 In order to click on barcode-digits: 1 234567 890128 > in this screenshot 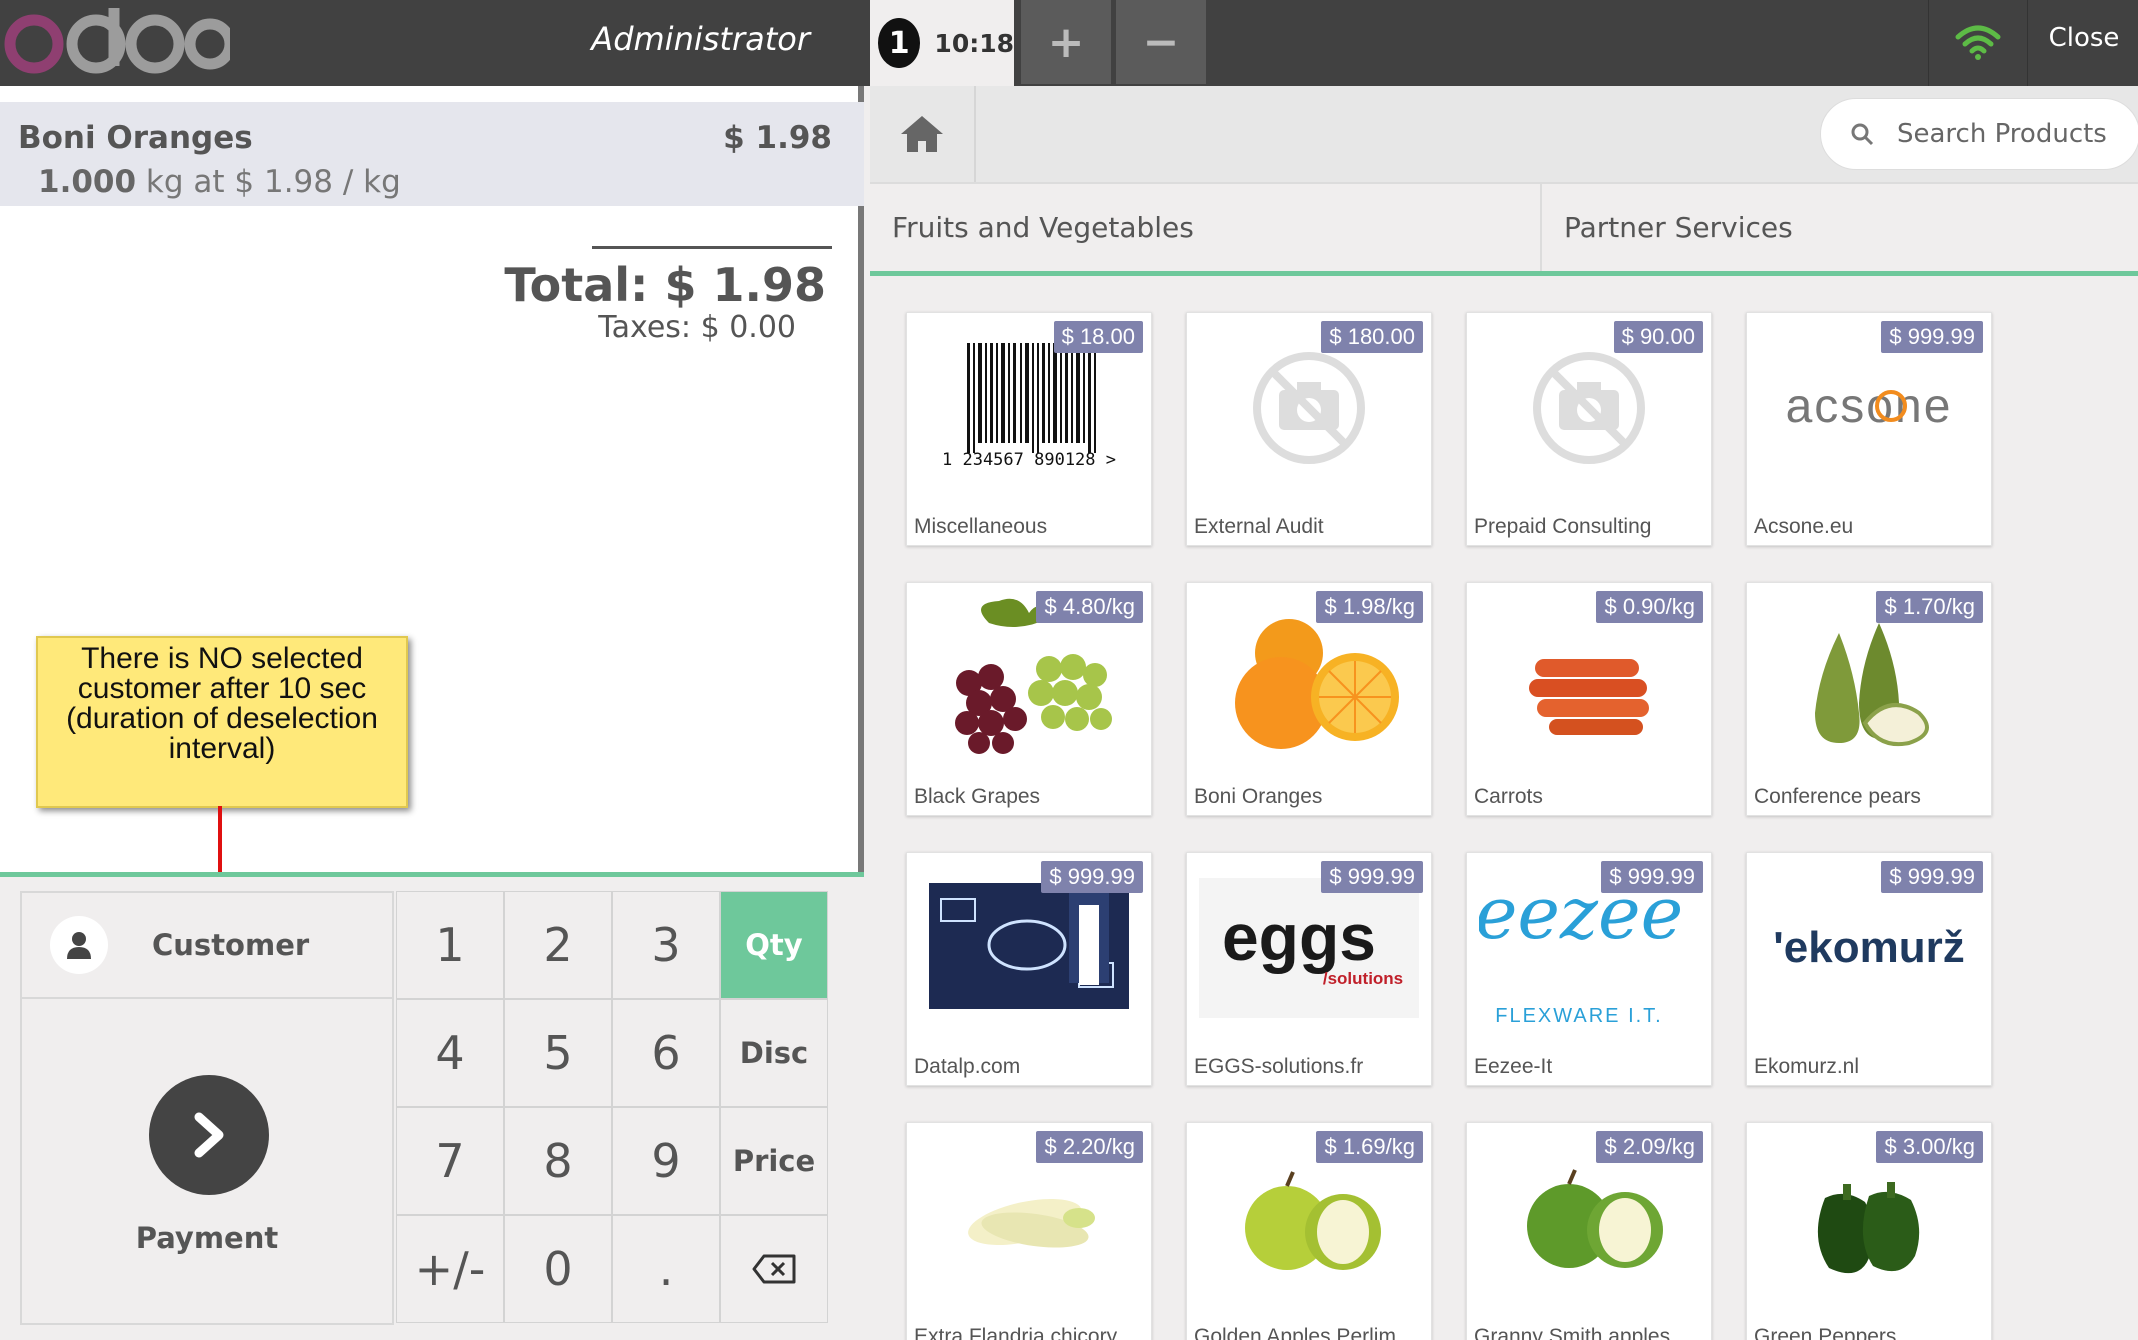, I will do `click(1029, 460)`.